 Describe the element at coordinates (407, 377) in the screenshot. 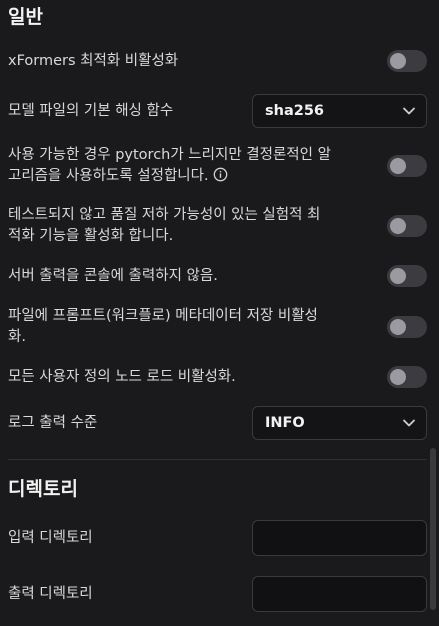

I see `custom-nodes-toggle` at that location.